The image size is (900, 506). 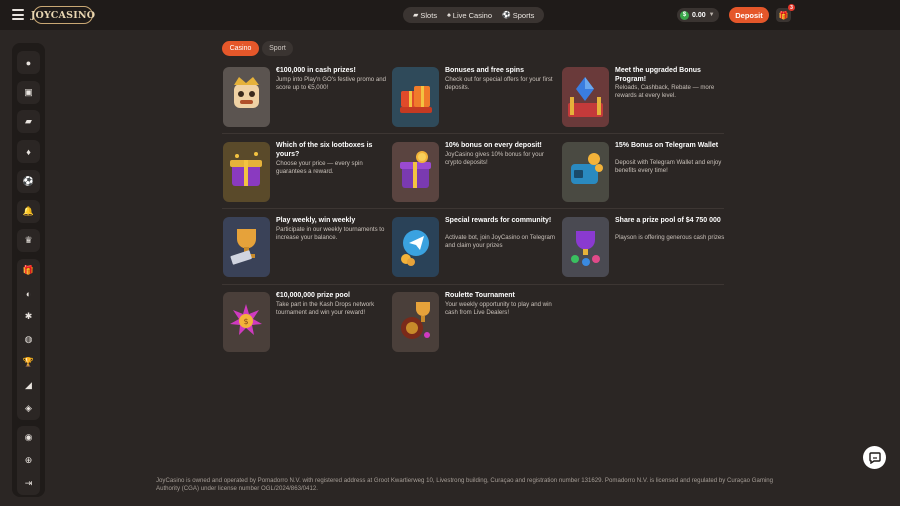 I want to click on promo-image: $, so click(x=246, y=322).